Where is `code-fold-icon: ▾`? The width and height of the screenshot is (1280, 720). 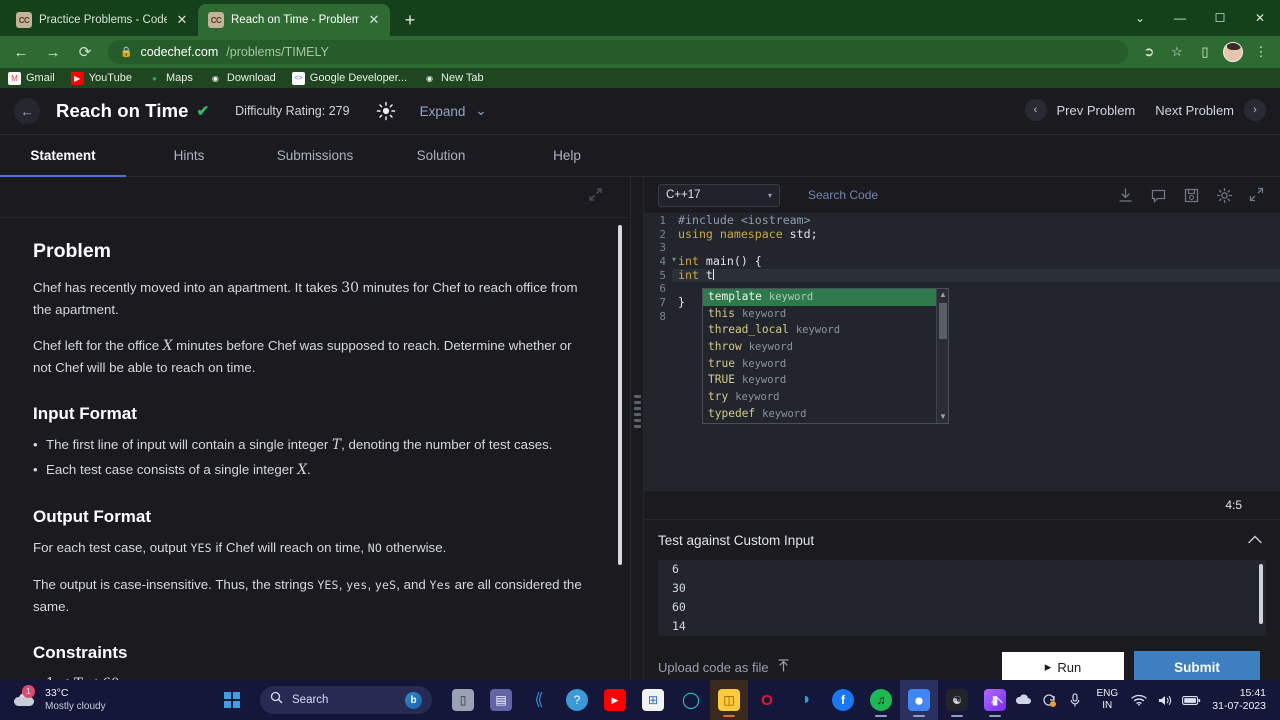 code-fold-icon: ▾ is located at coordinates (674, 259).